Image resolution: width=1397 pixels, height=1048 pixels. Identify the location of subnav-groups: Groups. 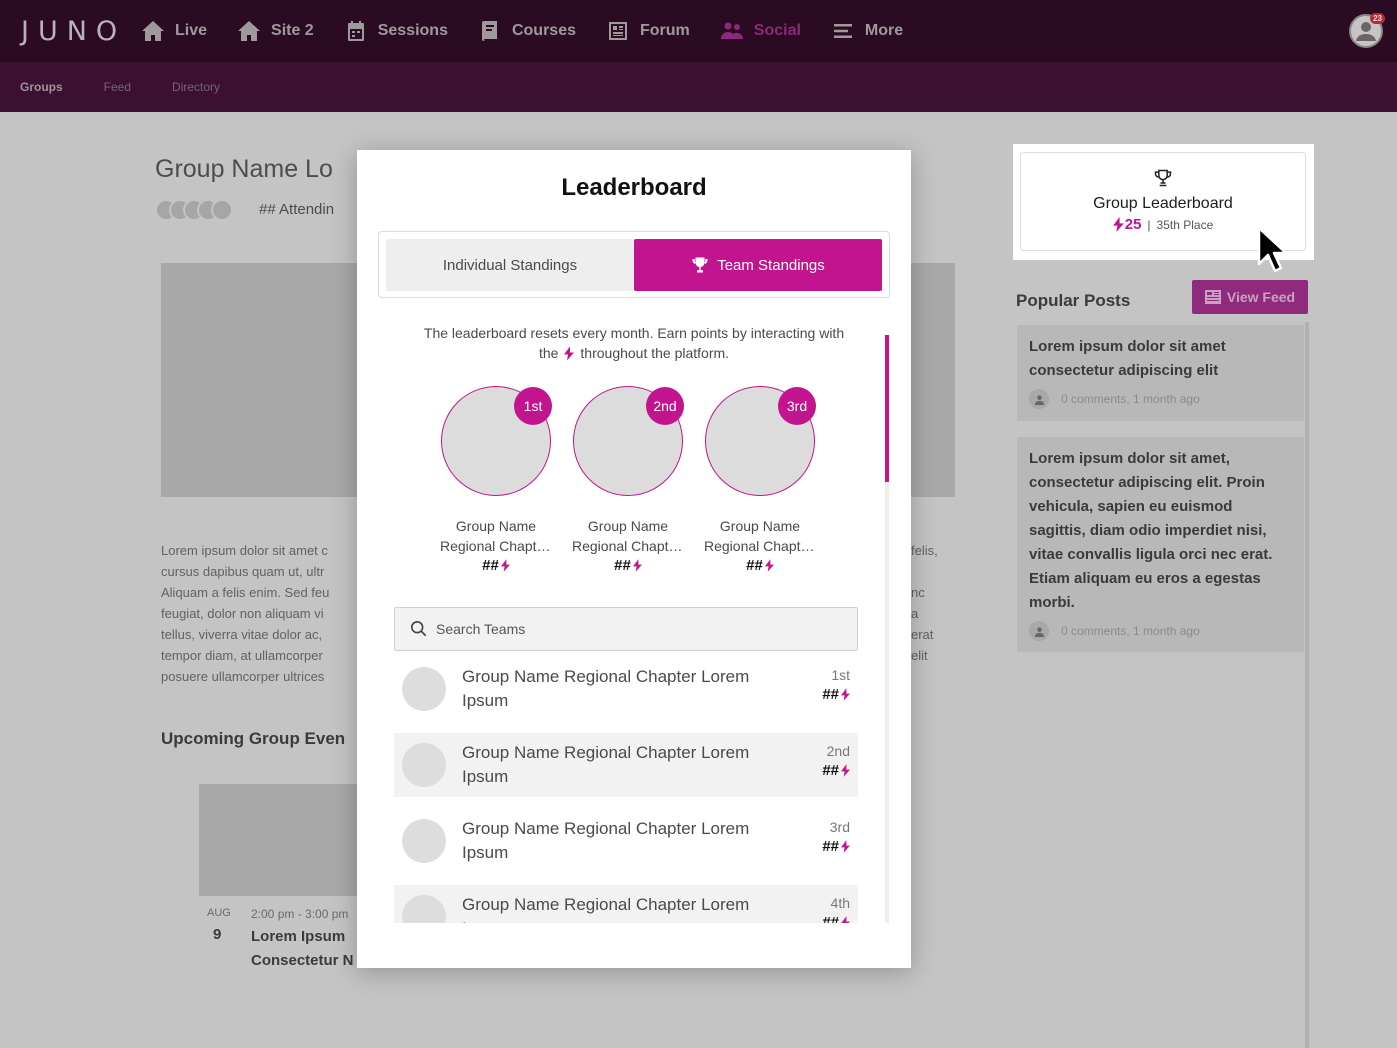
(41, 87).